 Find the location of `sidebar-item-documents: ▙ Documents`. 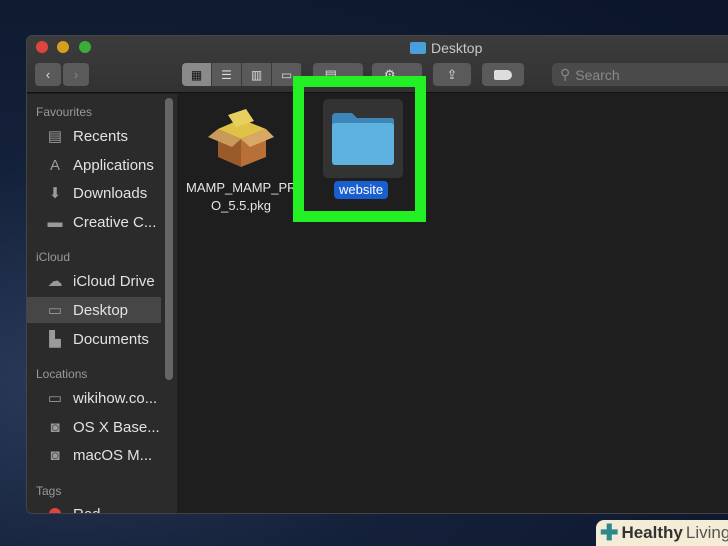

sidebar-item-documents: ▙ Documents is located at coordinates (94, 339).